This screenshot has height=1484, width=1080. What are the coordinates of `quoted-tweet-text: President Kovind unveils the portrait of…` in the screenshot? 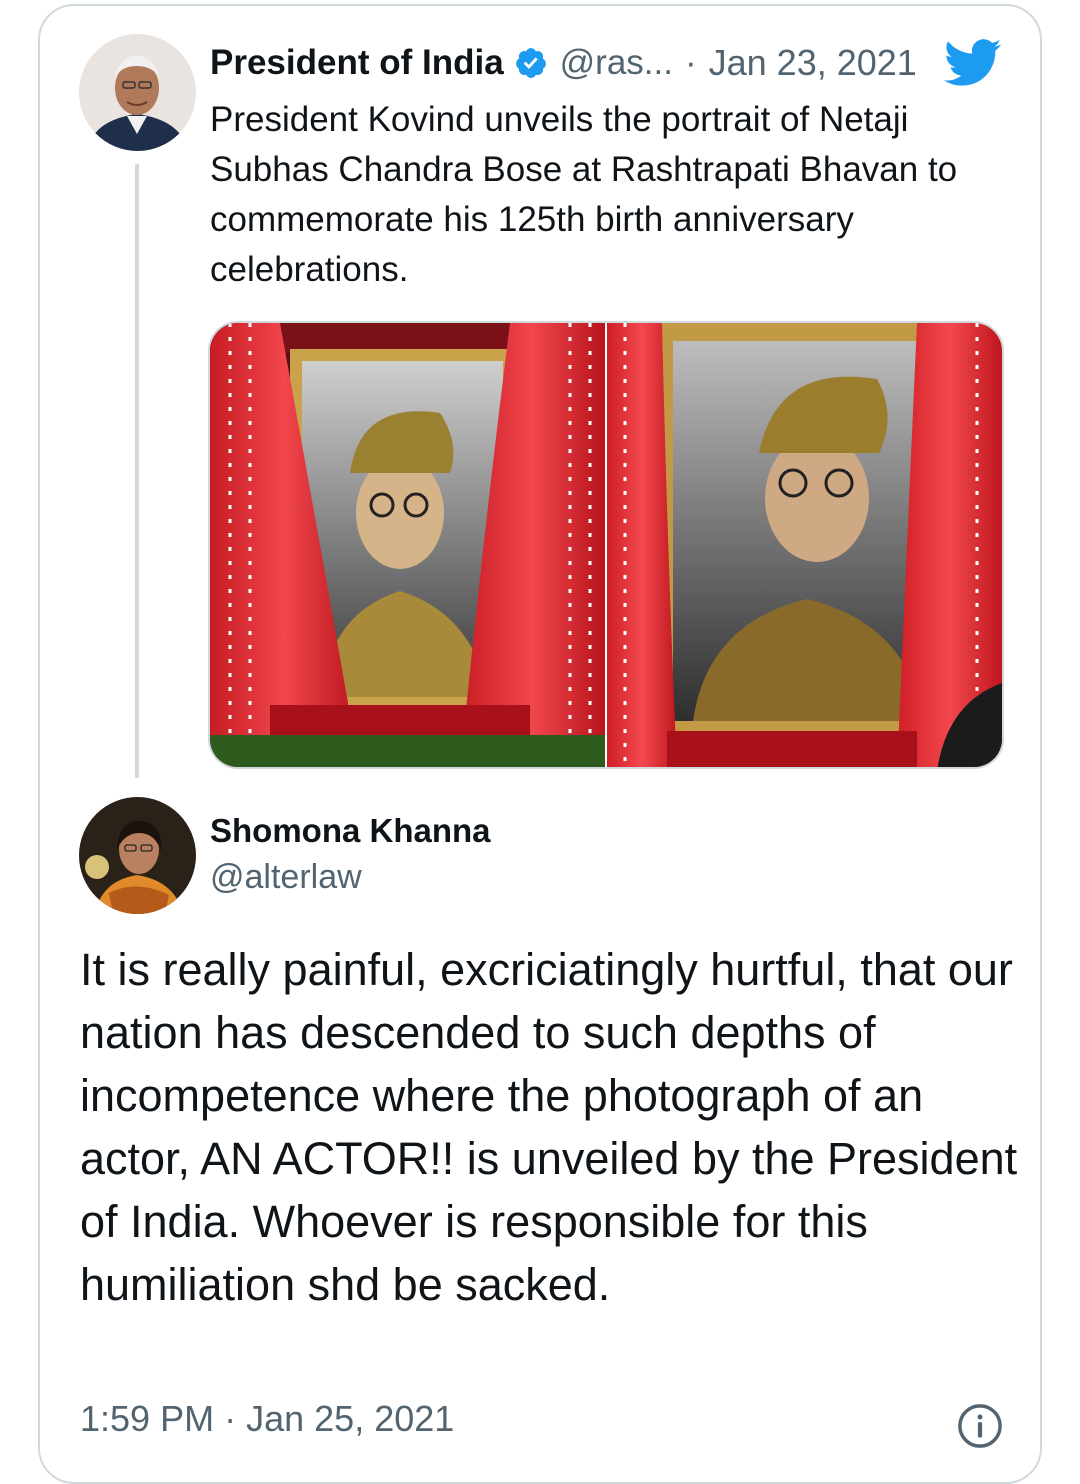 It's located at (584, 194).